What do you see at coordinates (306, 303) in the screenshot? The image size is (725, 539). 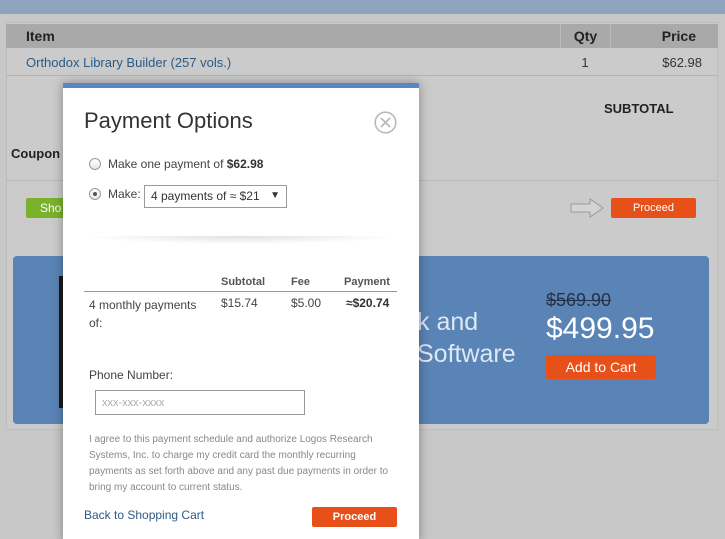 I see `row-fee: $5.00` at bounding box center [306, 303].